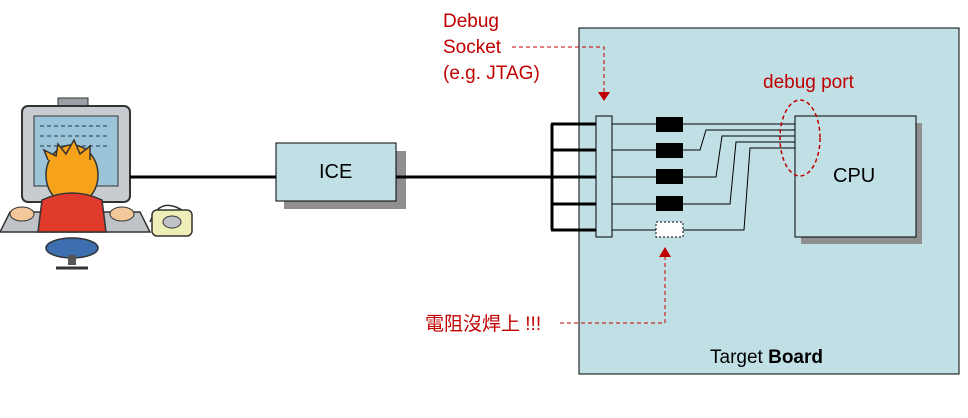  Describe the element at coordinates (604, 176) in the screenshot. I see `debug-socket` at that location.